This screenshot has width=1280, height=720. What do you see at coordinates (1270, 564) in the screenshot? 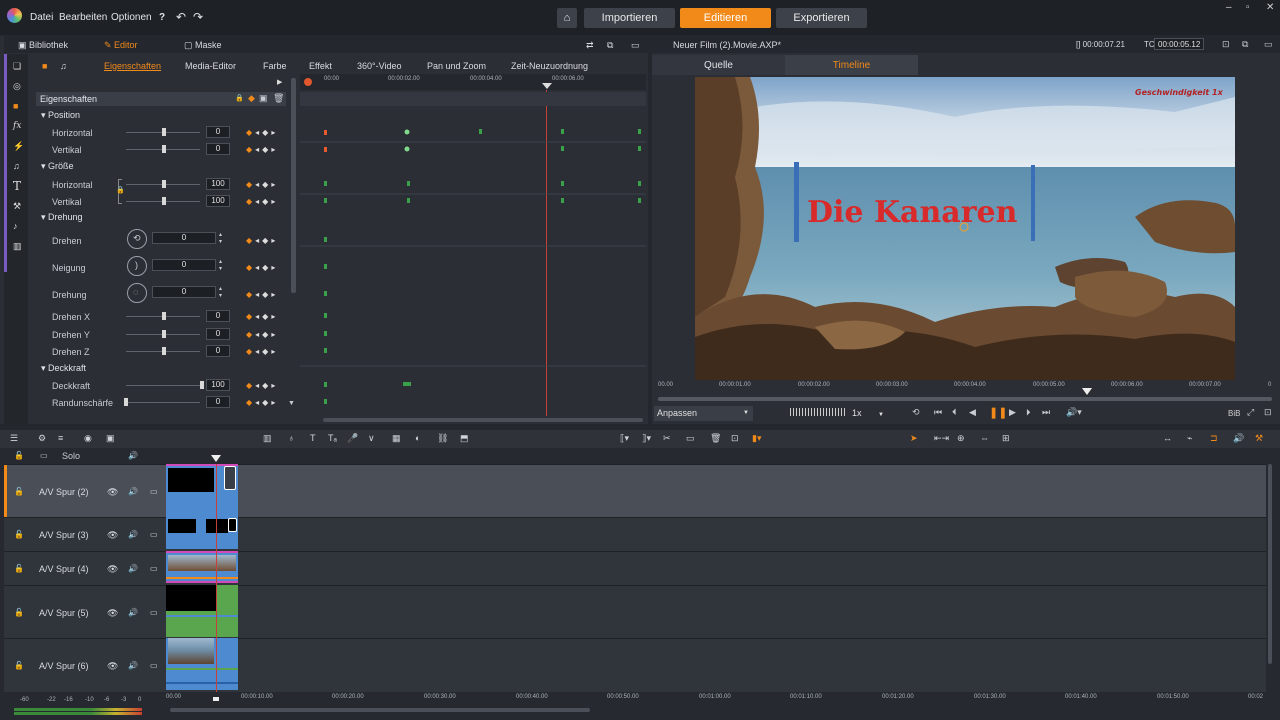
I see `timeline-vscrollbar` at bounding box center [1270, 564].